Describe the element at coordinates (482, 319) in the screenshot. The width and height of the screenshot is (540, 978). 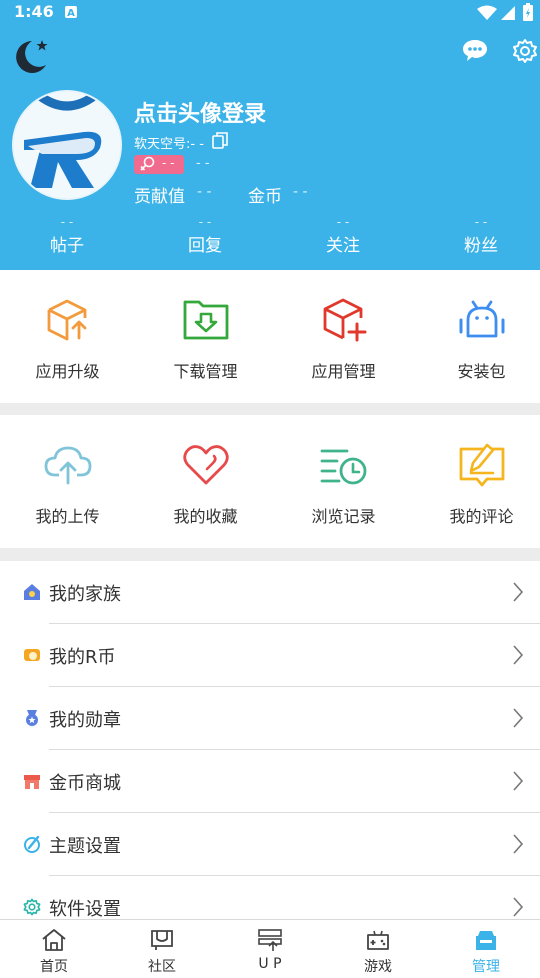
I see `android-package-icon` at that location.